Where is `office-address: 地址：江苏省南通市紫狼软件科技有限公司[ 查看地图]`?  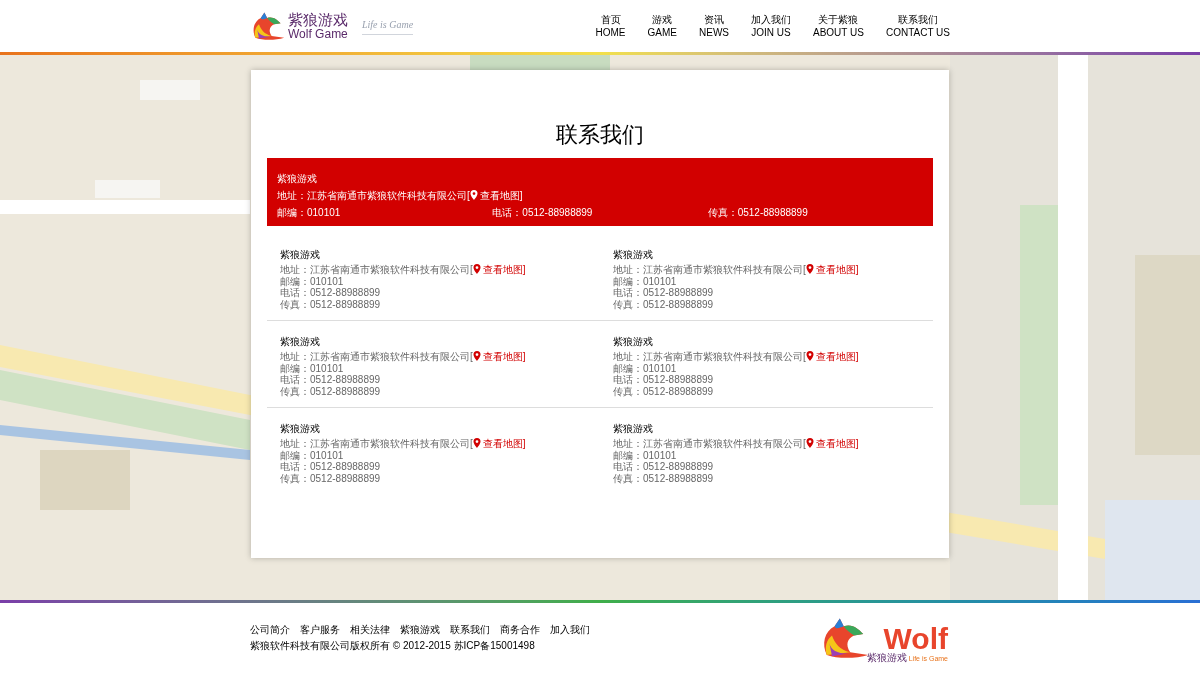
office-address: 地址：江苏省南通市紫狼软件科技有限公司[ 查看地图] is located at coordinates (400, 196).